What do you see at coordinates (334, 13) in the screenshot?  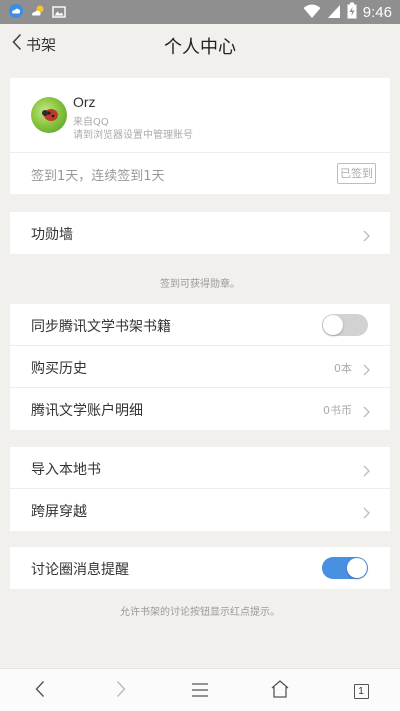 I see `signal-icon` at bounding box center [334, 13].